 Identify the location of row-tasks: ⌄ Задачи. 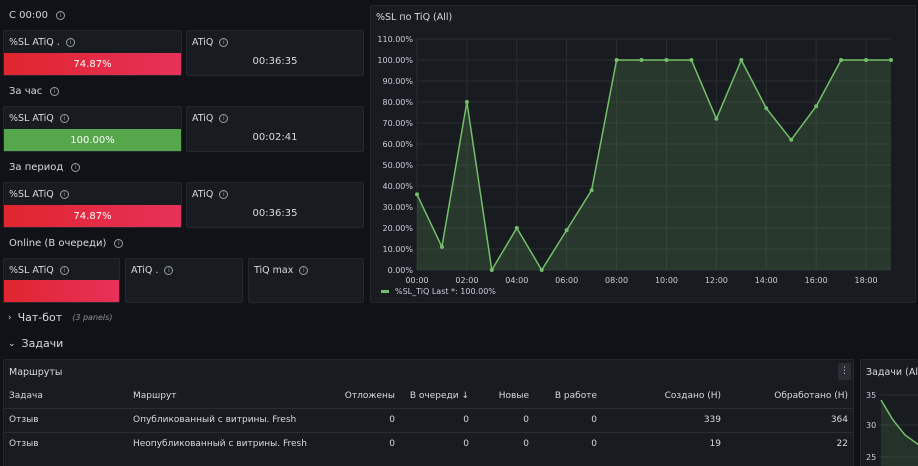
(35, 343).